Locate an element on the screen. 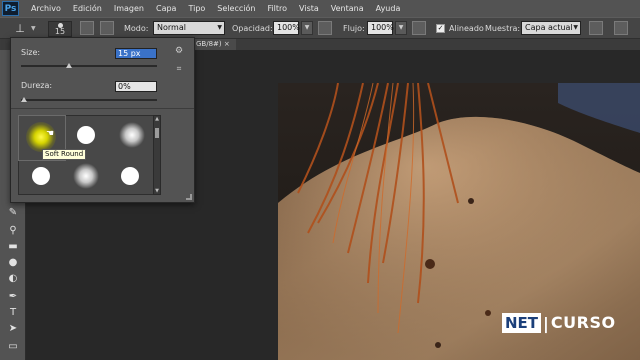 This screenshot has height=360, width=640. pressure-opacity-icon is located at coordinates (325, 28).